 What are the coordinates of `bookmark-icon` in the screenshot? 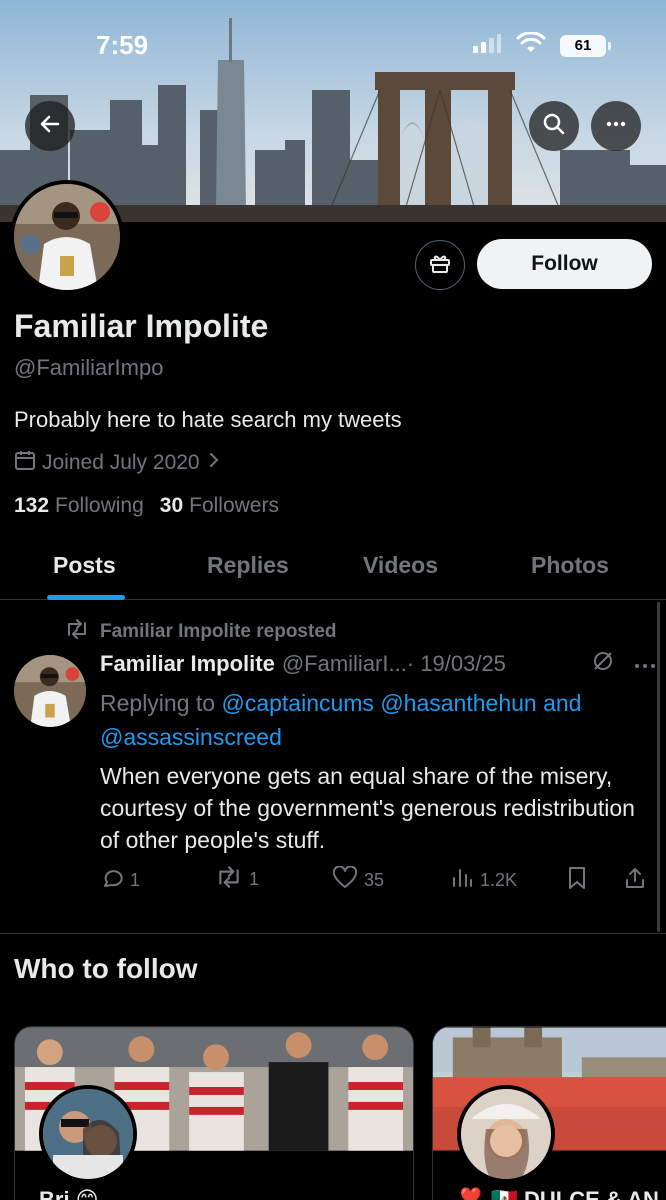 It's located at (577, 880).